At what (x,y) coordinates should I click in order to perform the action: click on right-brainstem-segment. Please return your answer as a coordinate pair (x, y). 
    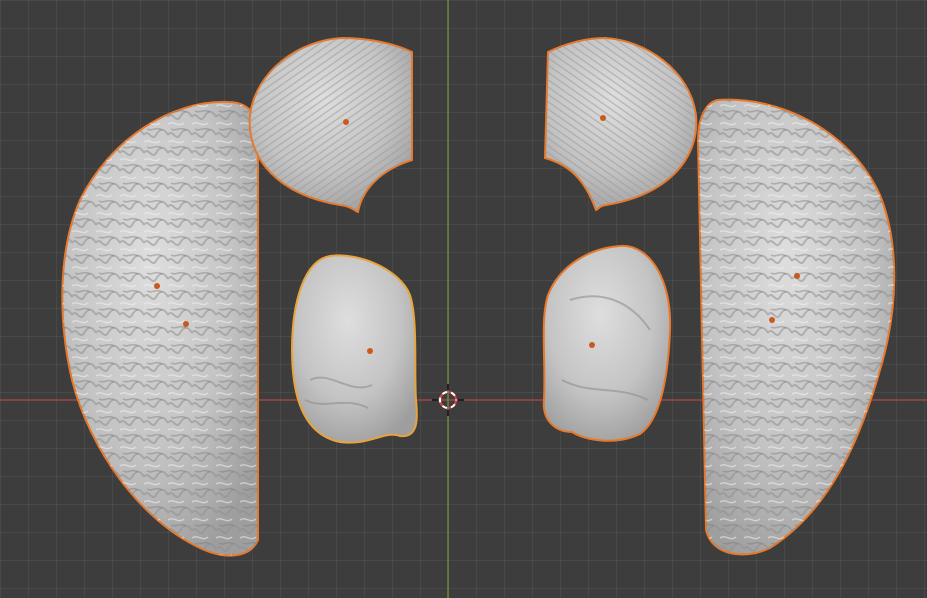
    Looking at the image, I should click on (607, 343).